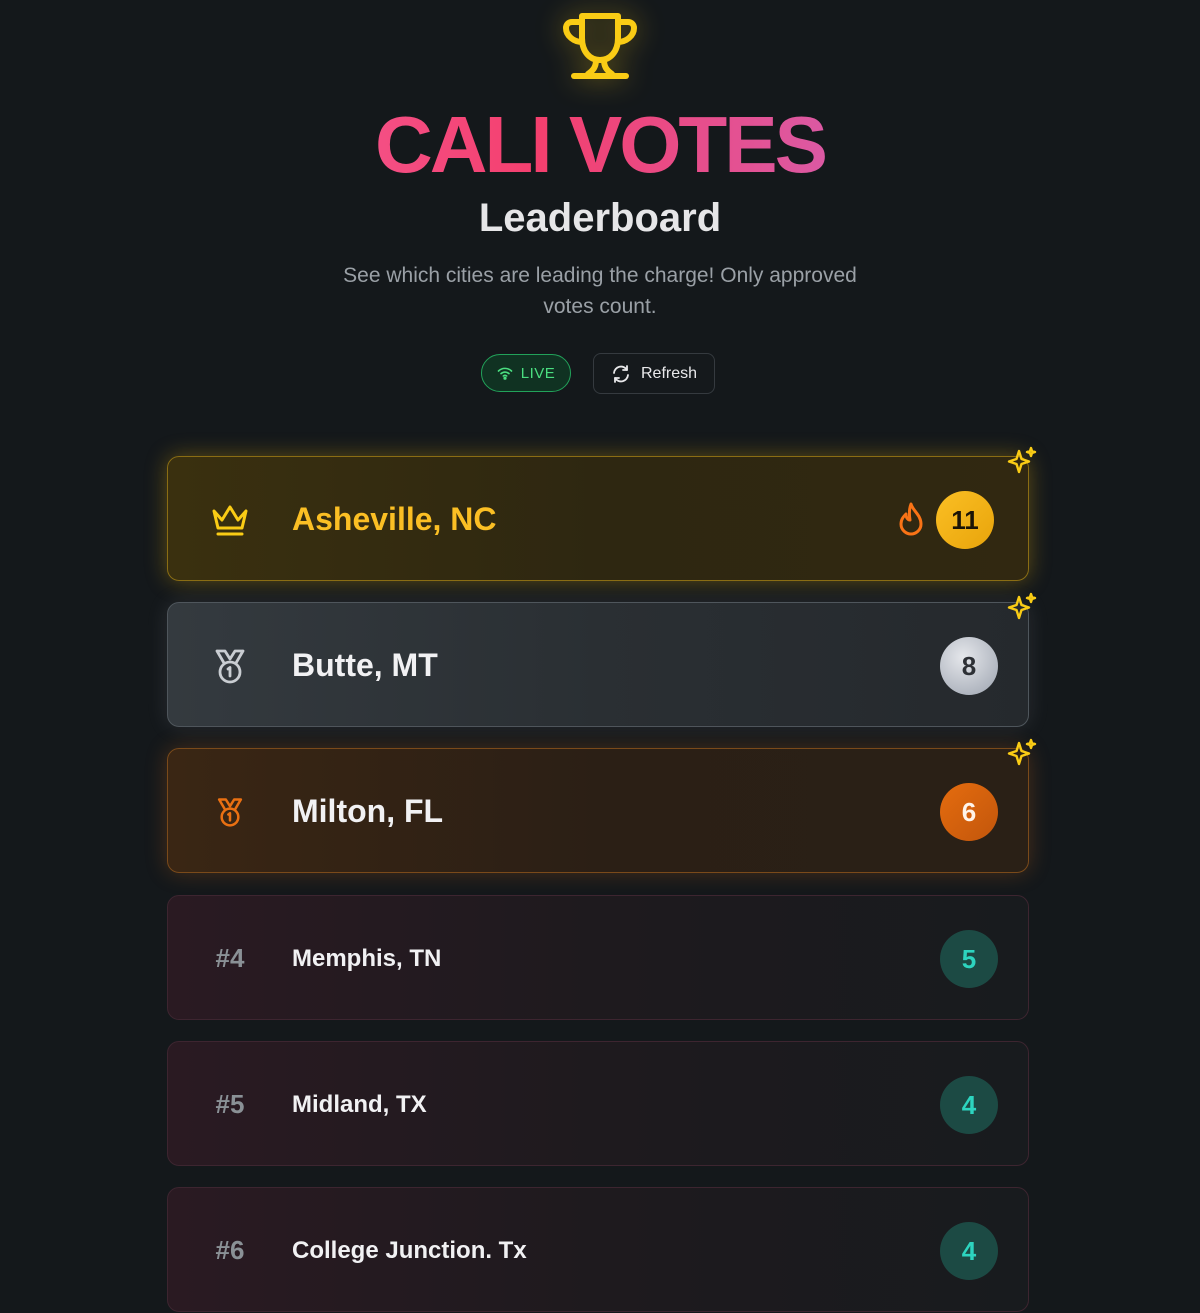 Image resolution: width=1200 pixels, height=1313 pixels. What do you see at coordinates (600, 145) in the screenshot?
I see `app-title: CALI VOTES` at bounding box center [600, 145].